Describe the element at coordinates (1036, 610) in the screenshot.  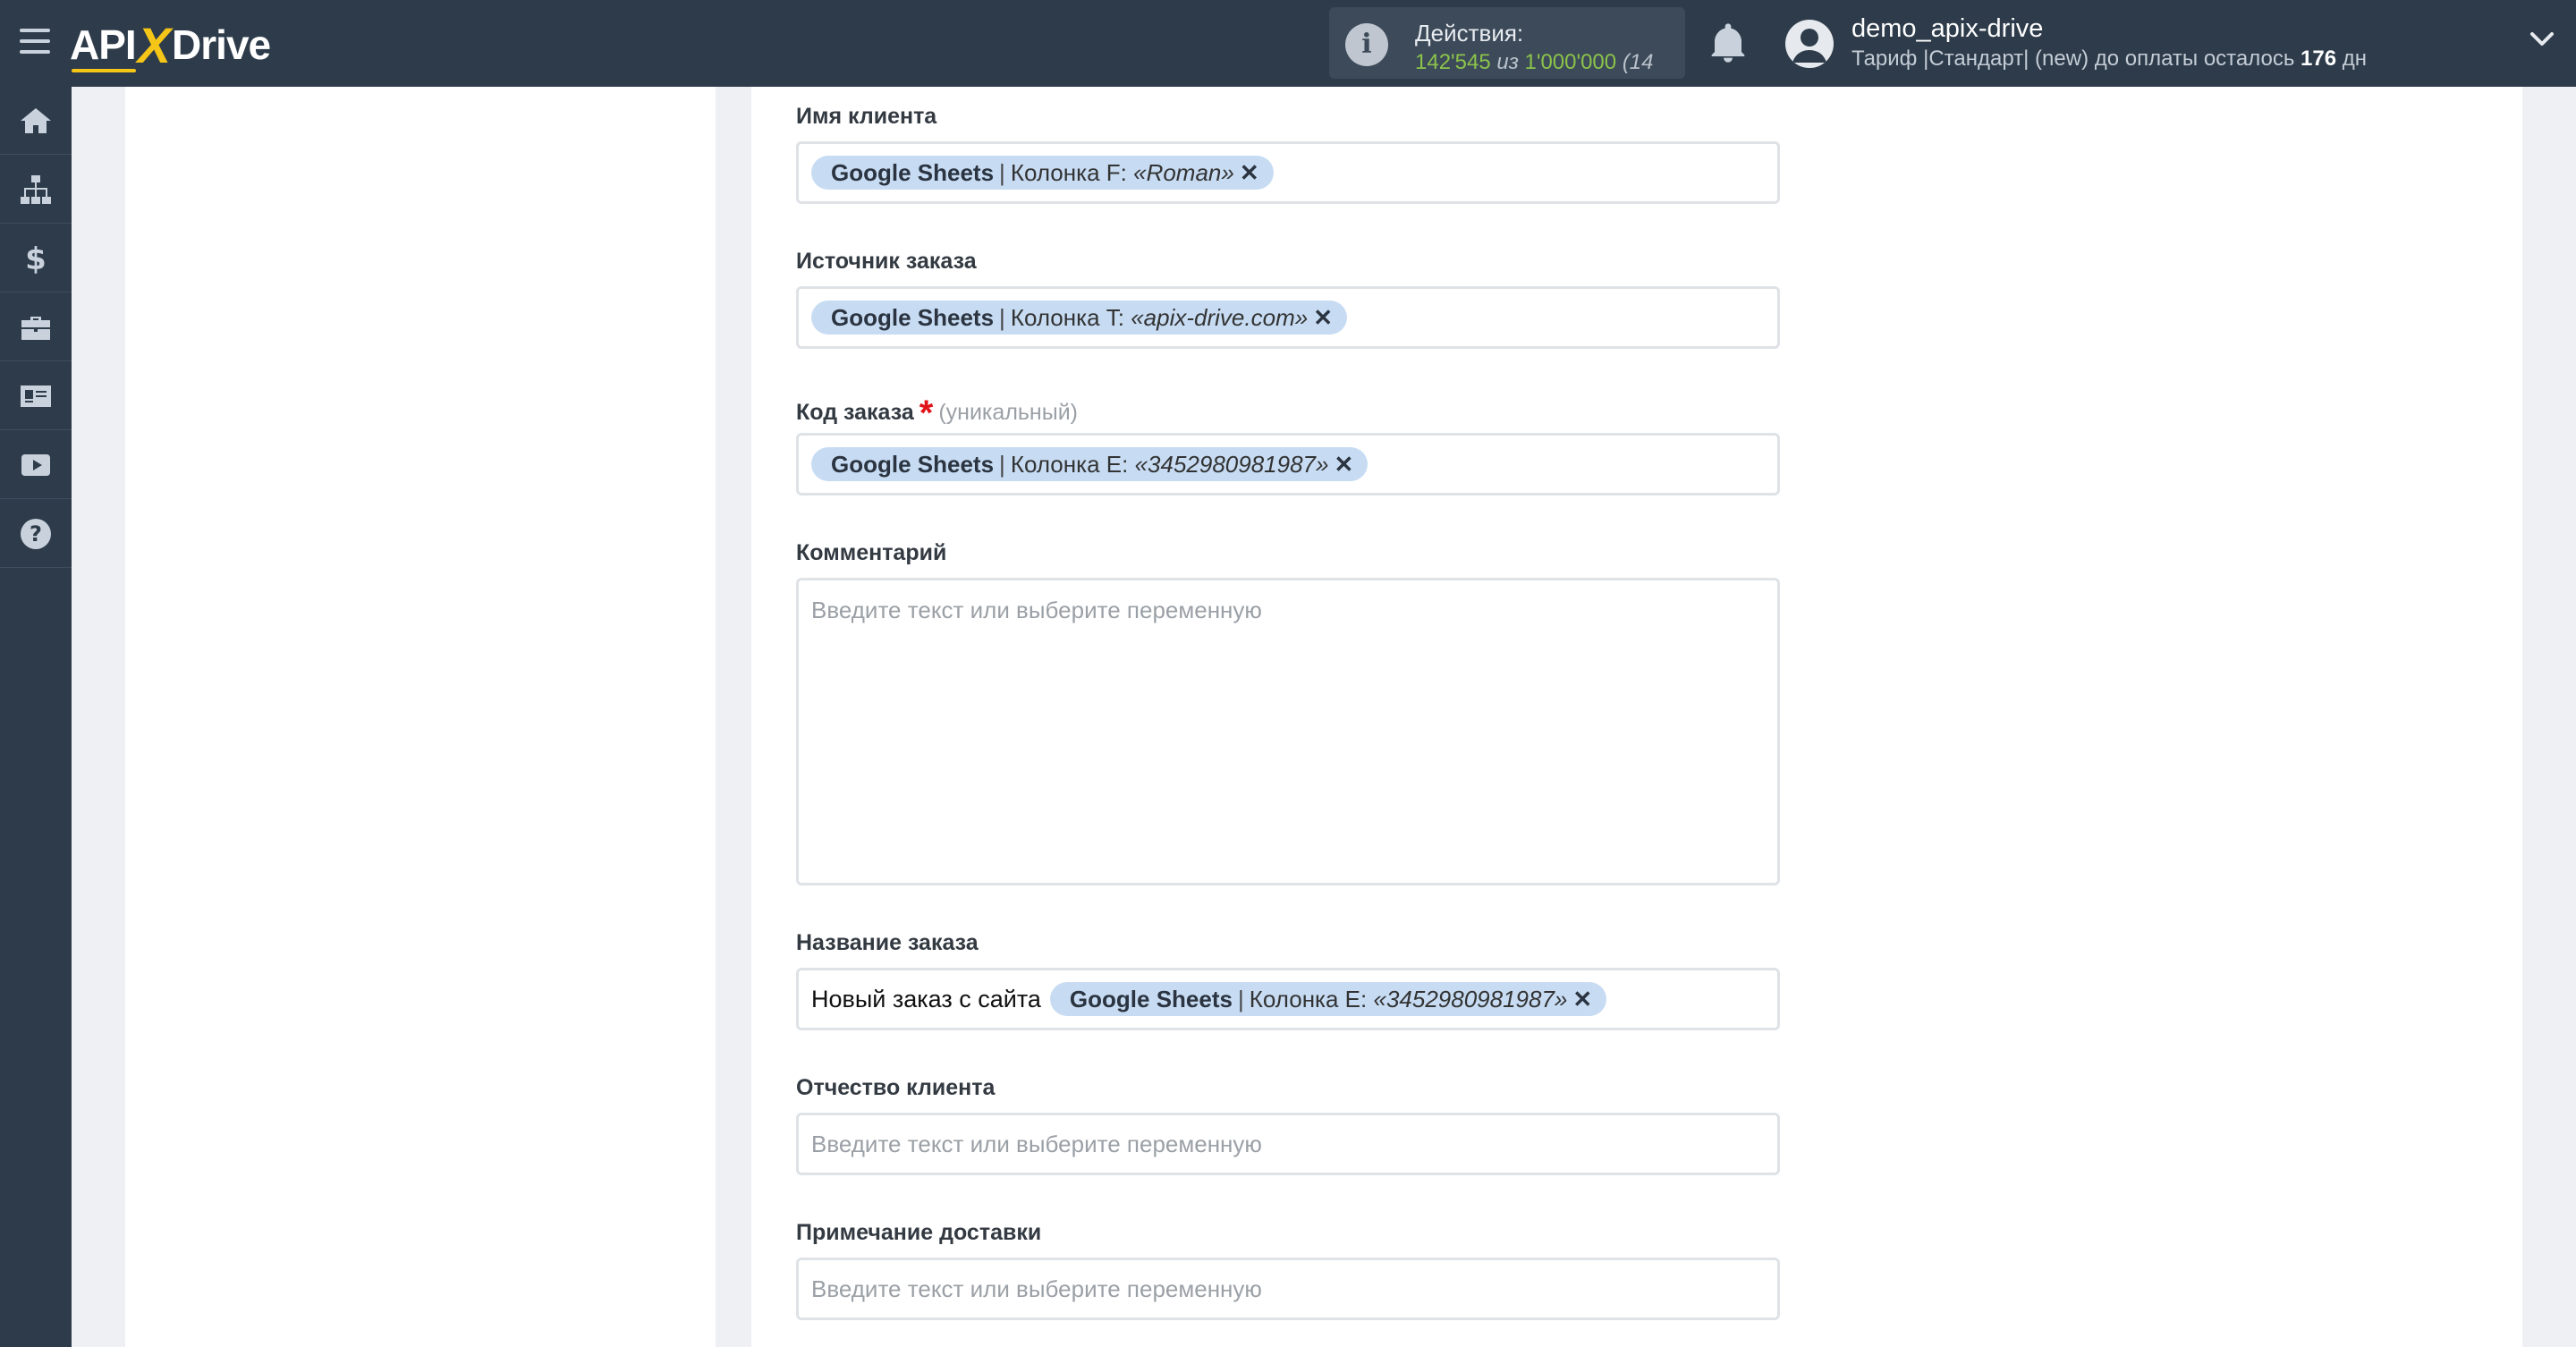
I see `comment-placeholder: Введите текст или выберите переменную` at that location.